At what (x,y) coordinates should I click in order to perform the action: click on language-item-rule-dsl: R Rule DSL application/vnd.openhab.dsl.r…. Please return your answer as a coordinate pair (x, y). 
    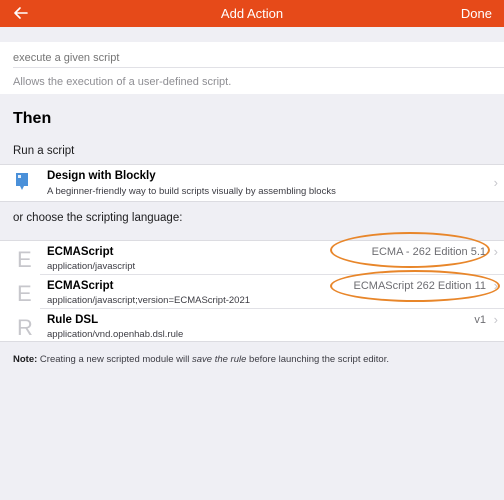
    Looking at the image, I should click on (252, 325).